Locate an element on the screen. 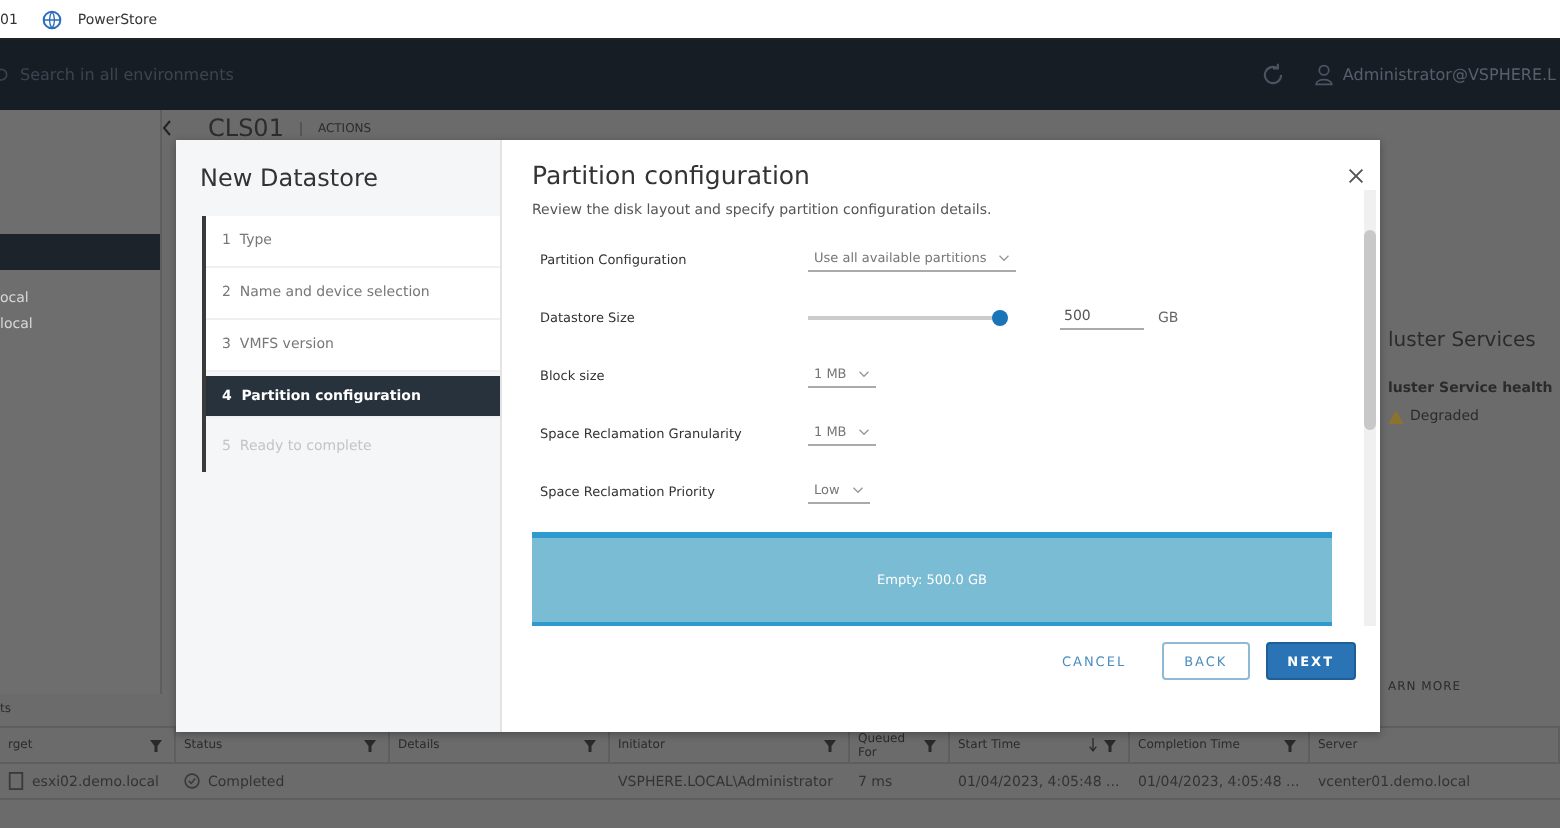 Image resolution: width=1560 pixels, height=828 pixels. refresh-icon is located at coordinates (1273, 75).